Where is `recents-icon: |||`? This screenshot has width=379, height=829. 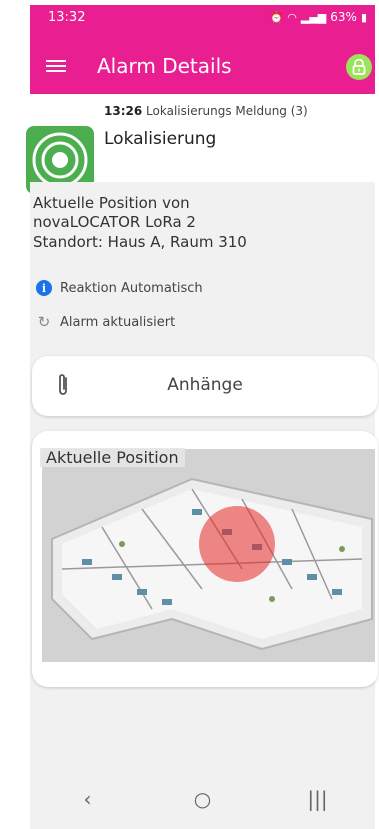
recents-icon: ||| is located at coordinates (318, 799).